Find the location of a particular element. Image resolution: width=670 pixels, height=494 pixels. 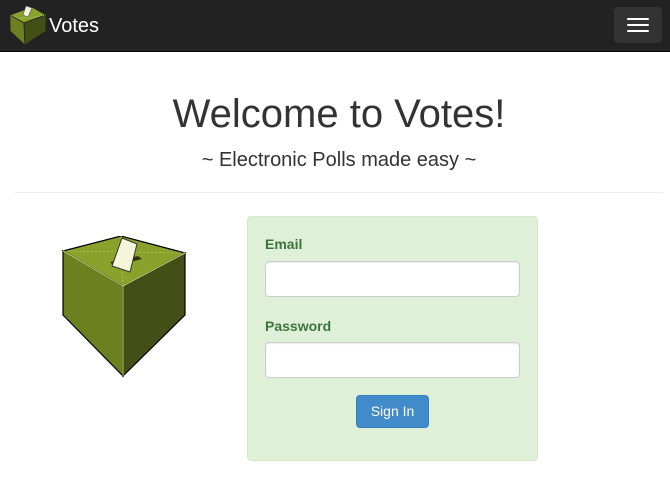

email-label: Email is located at coordinates (284, 244).